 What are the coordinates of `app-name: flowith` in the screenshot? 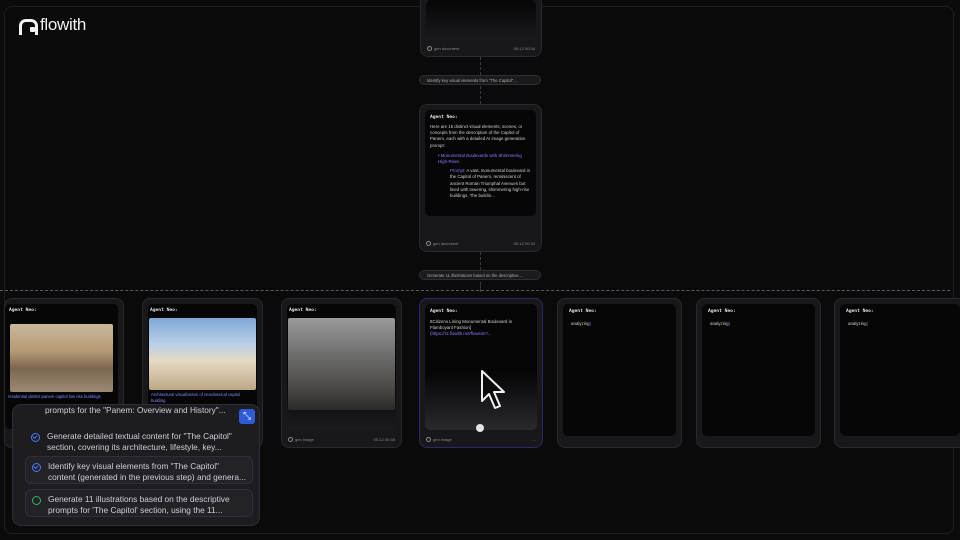 It's located at (63, 24).